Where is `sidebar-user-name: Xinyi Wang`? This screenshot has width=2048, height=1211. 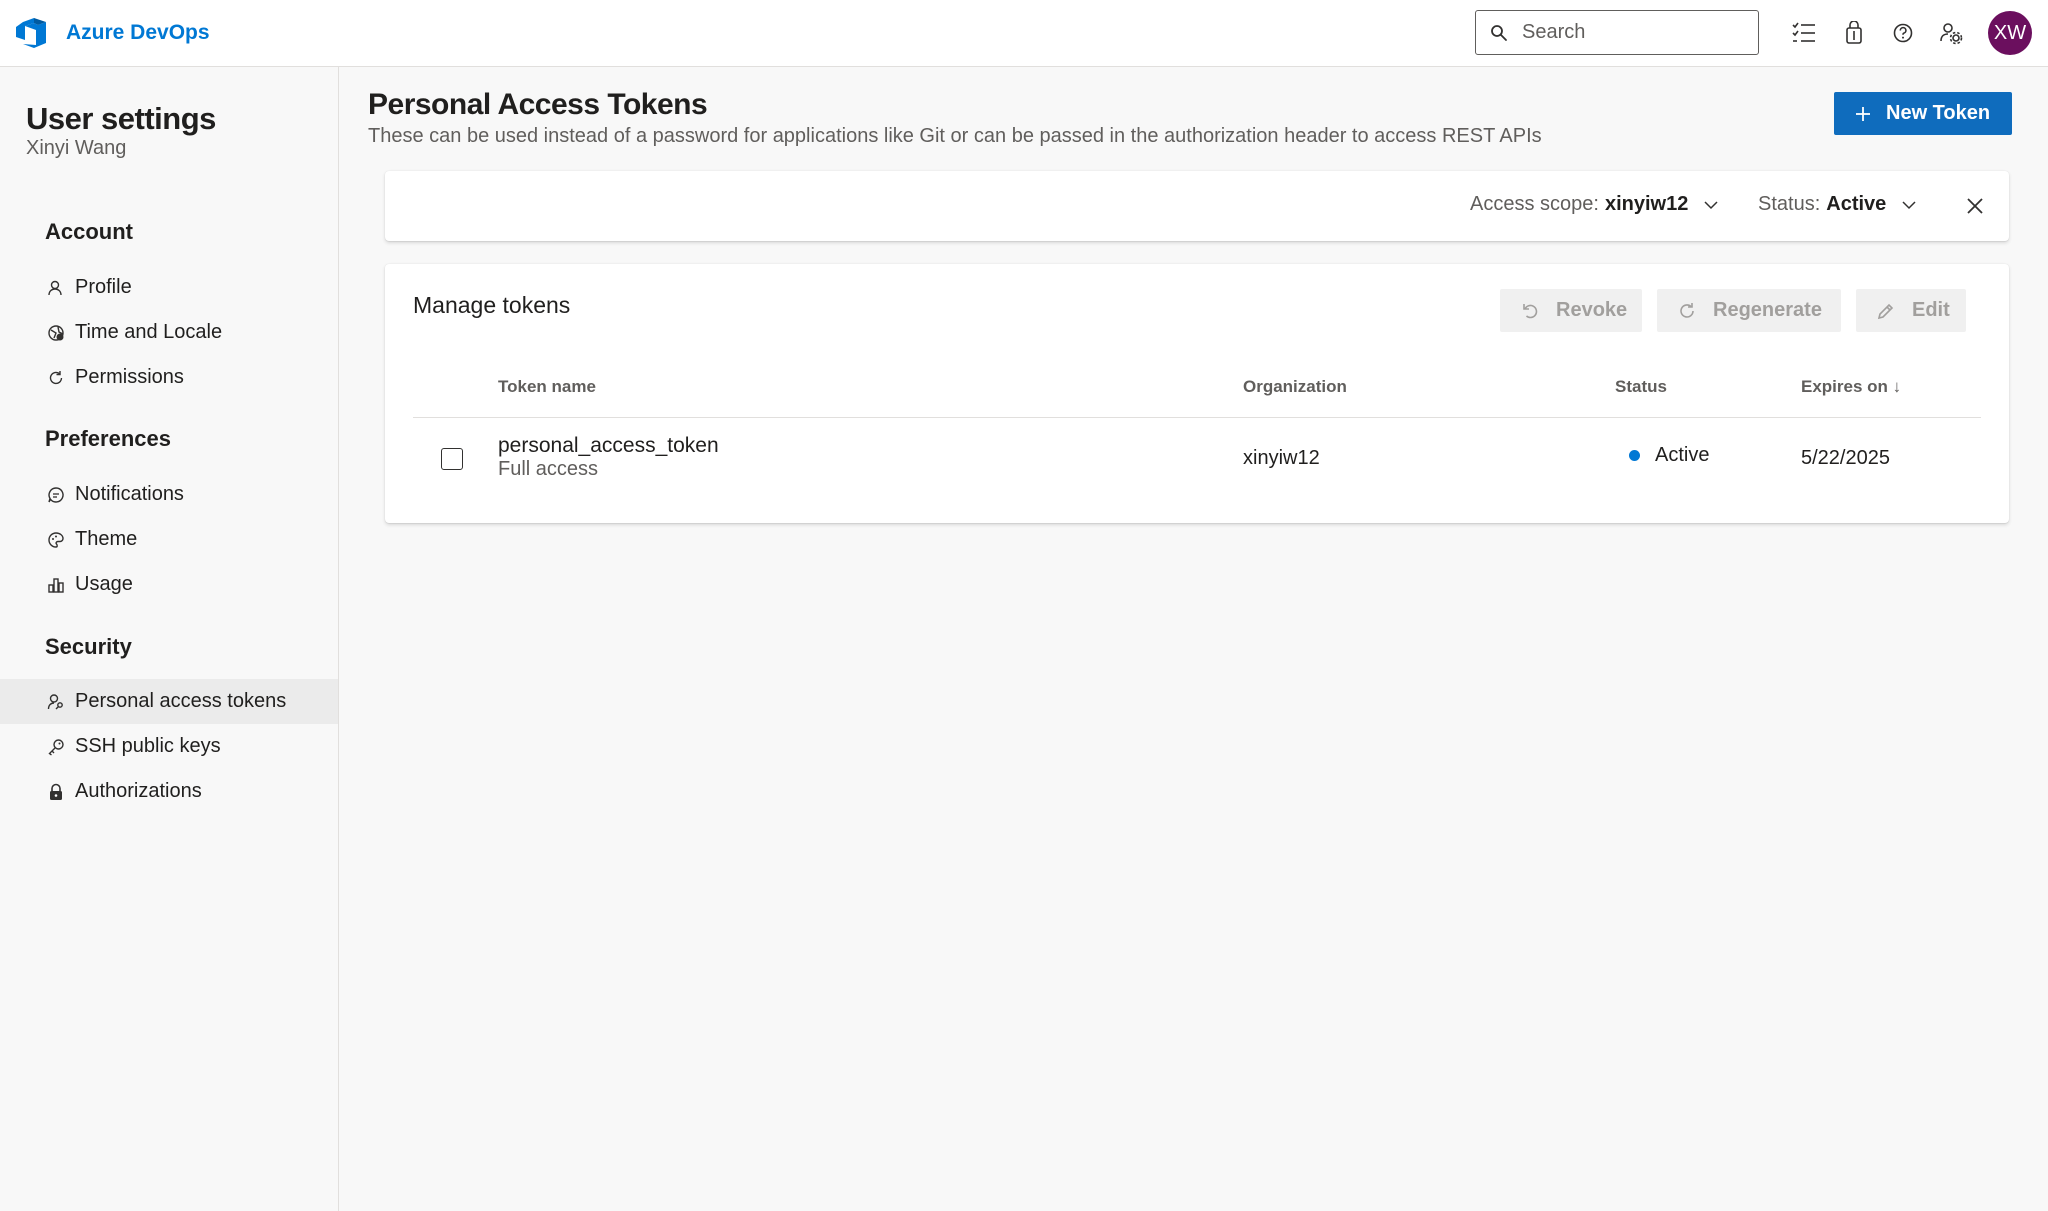 sidebar-user-name: Xinyi Wang is located at coordinates (76, 148).